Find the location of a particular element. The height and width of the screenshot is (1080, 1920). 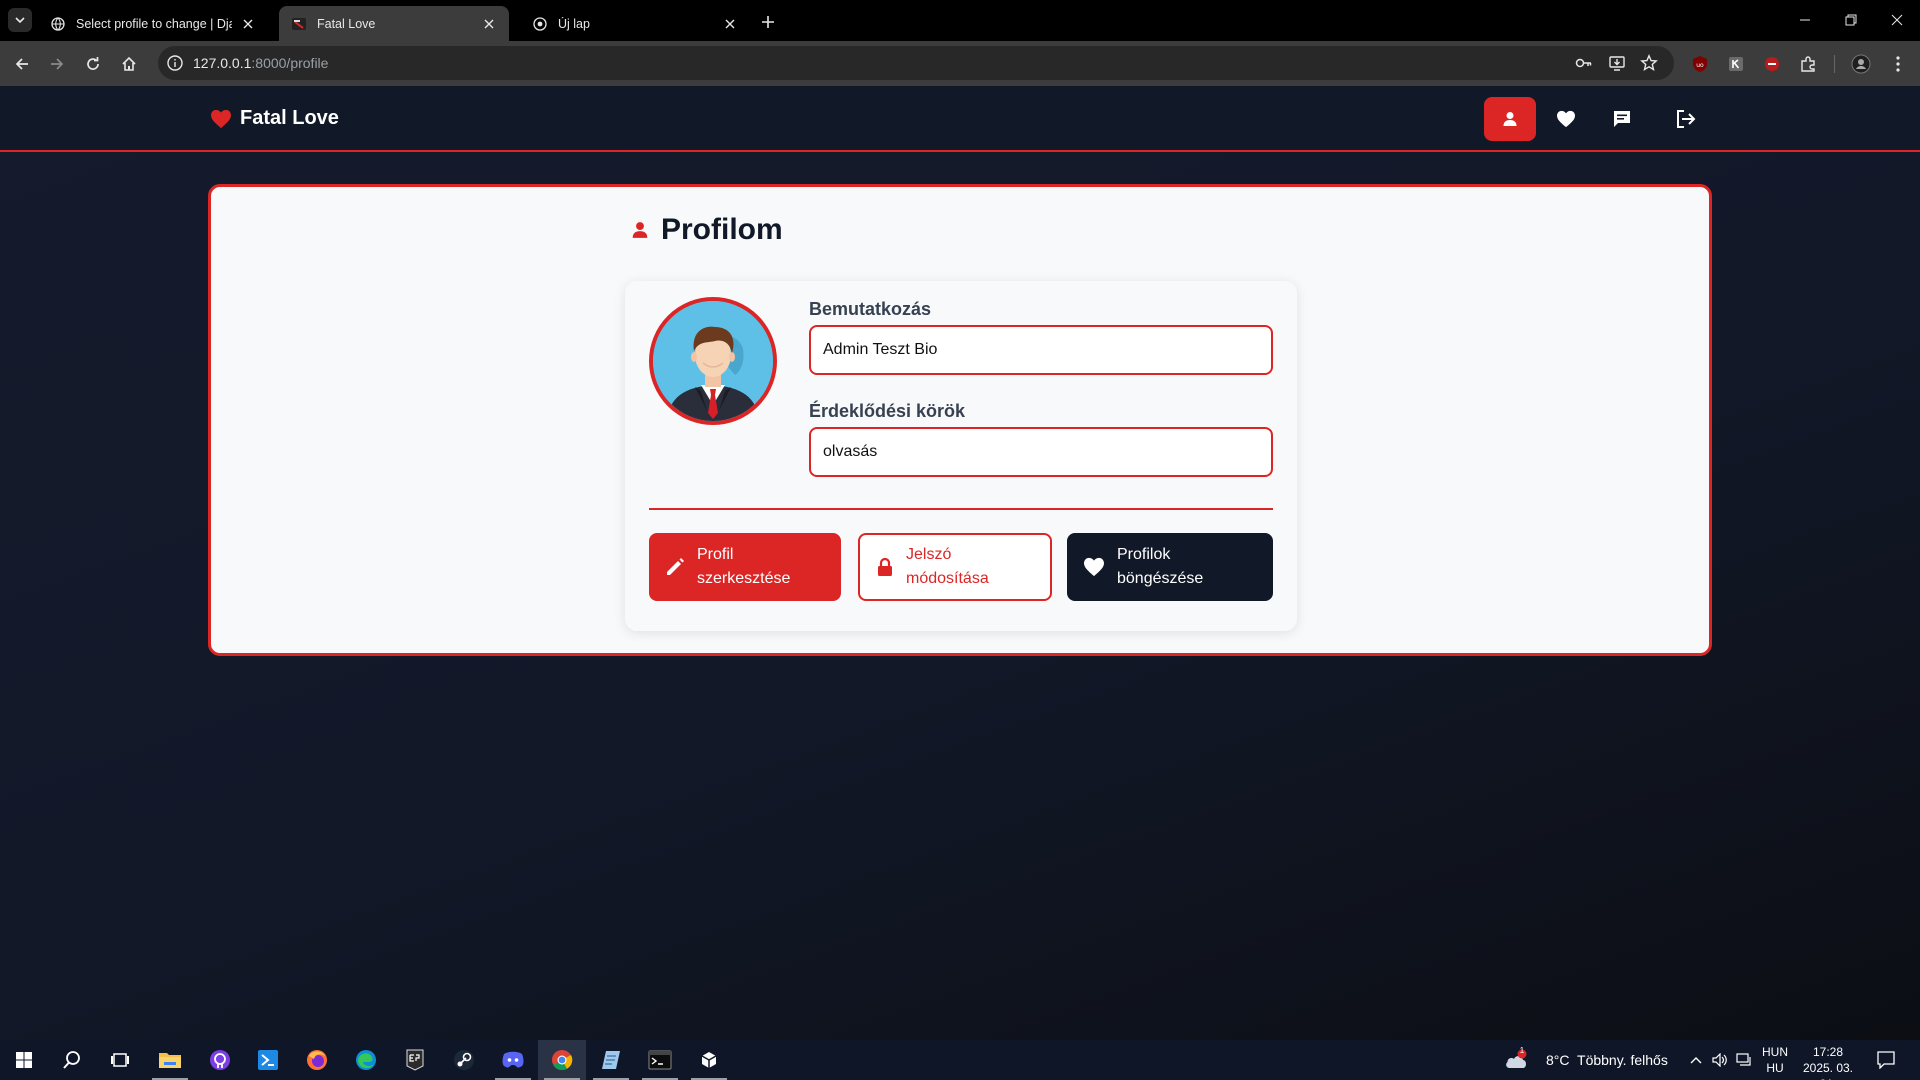

volume-button is located at coordinates (1720, 1060).